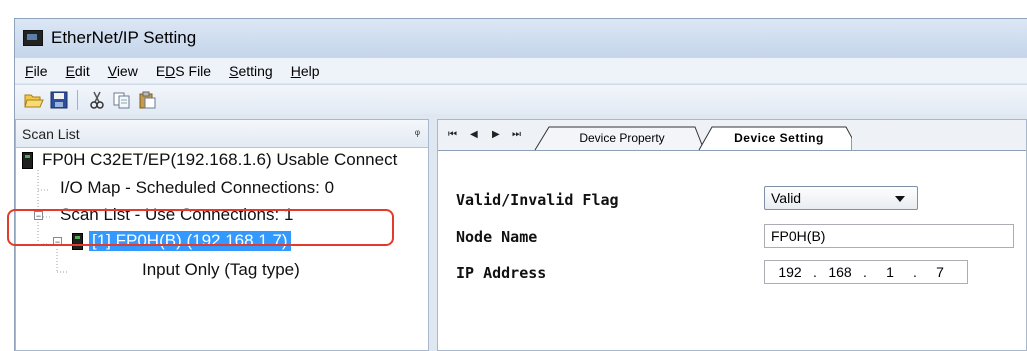  What do you see at coordinates (78, 71) in the screenshot?
I see `menu-edit: Edit` at bounding box center [78, 71].